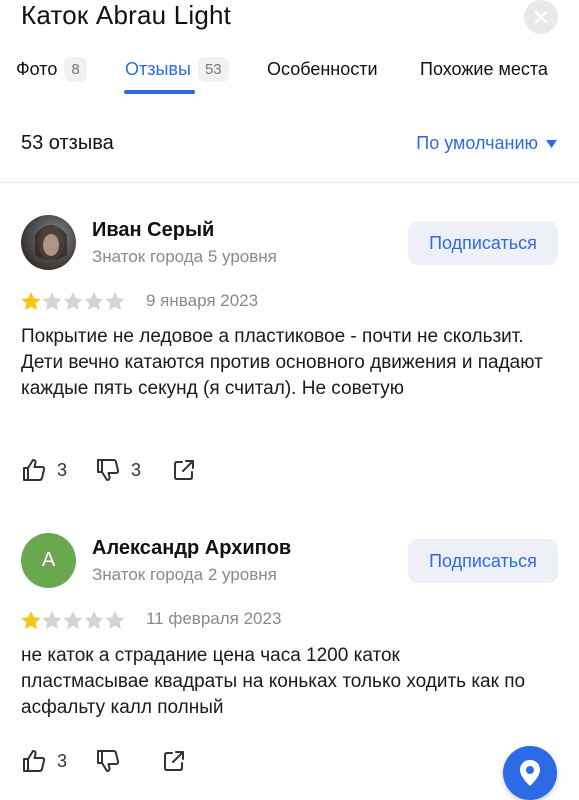 The height and width of the screenshot is (800, 579). What do you see at coordinates (551, 143) in the screenshot?
I see `chevron-down-icon` at bounding box center [551, 143].